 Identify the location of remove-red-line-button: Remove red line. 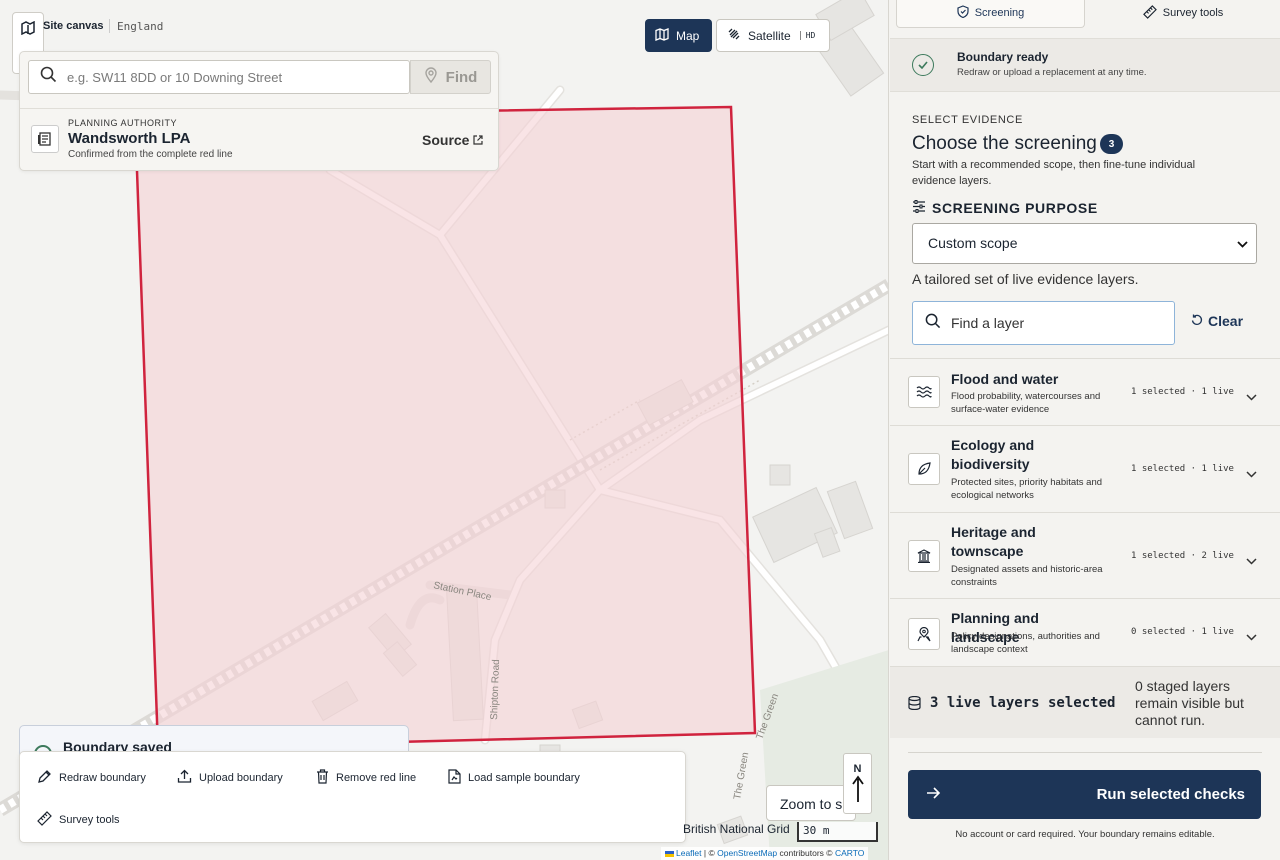
(366, 778).